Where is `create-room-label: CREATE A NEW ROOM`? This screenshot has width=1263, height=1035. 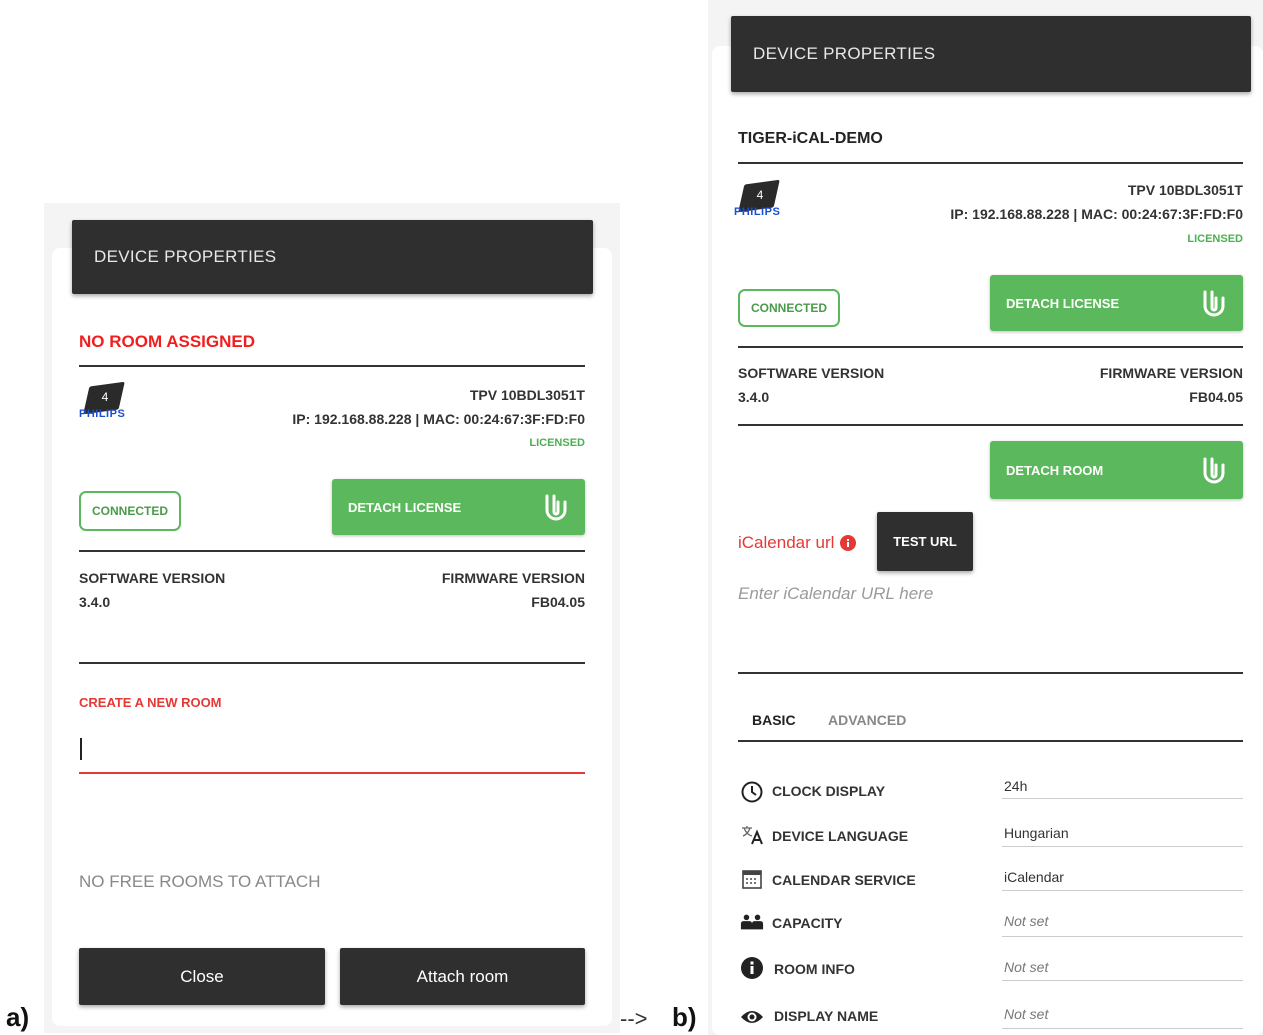 create-room-label: CREATE A NEW ROOM is located at coordinates (150, 702).